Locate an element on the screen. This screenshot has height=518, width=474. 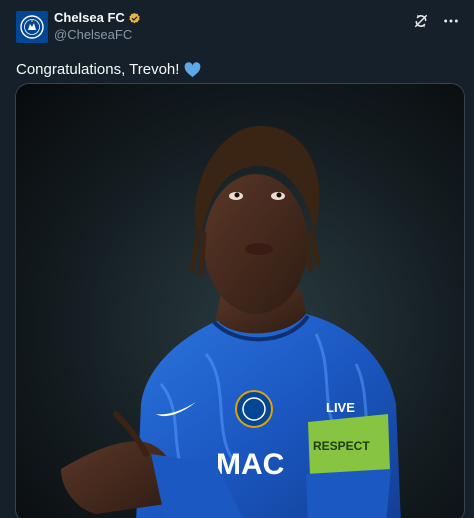
more-button is located at coordinates (451, 21).